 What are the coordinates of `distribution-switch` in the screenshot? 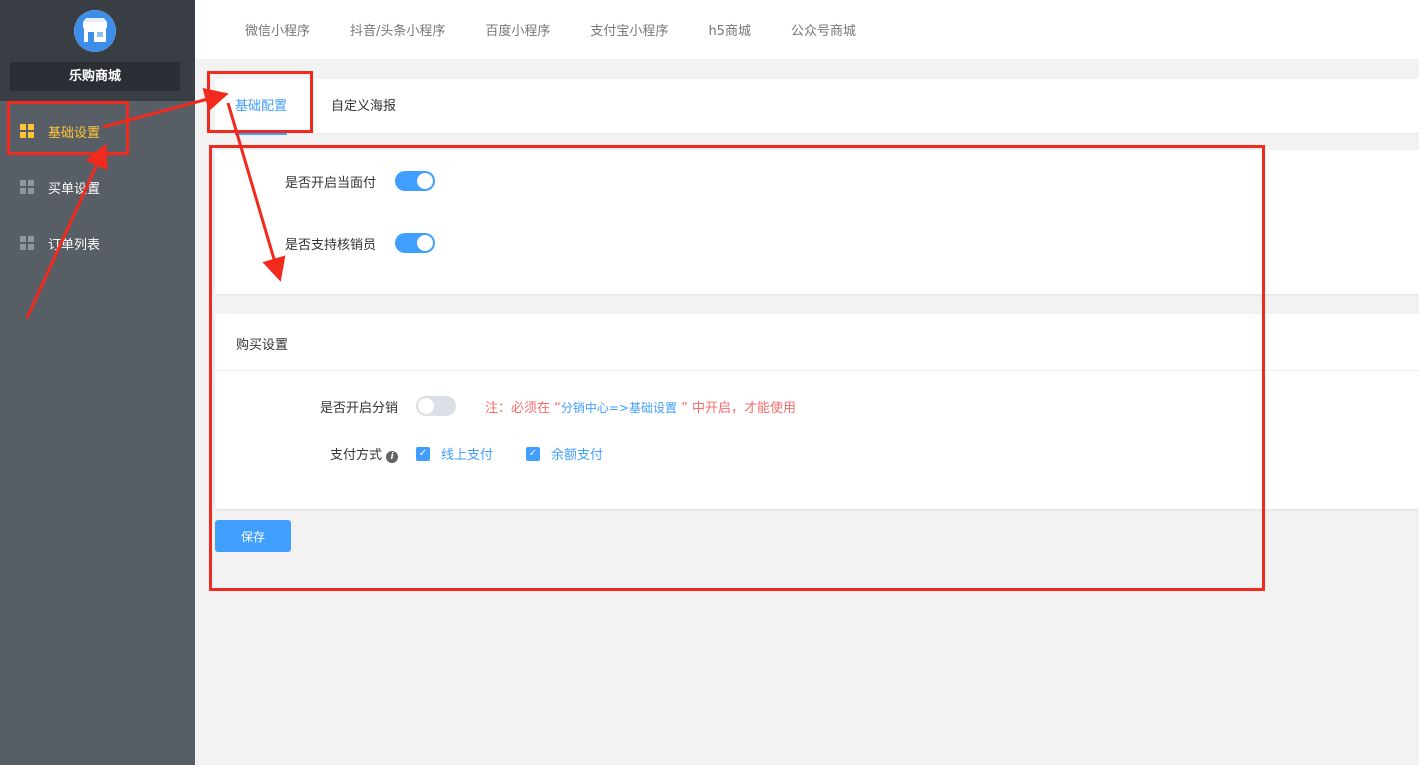 It's located at (436, 406).